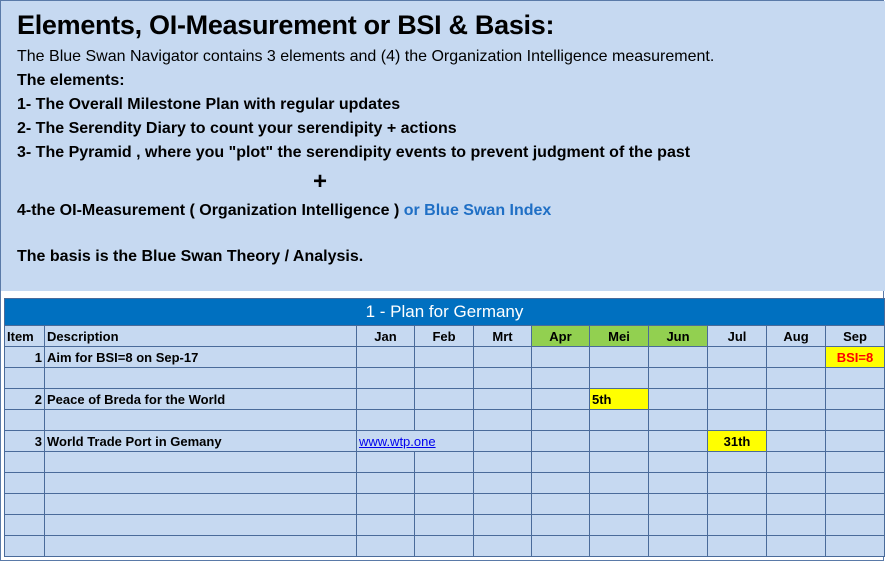 Image resolution: width=886 pixels, height=563 pixels. I want to click on header-sep: Sep, so click(855, 336).